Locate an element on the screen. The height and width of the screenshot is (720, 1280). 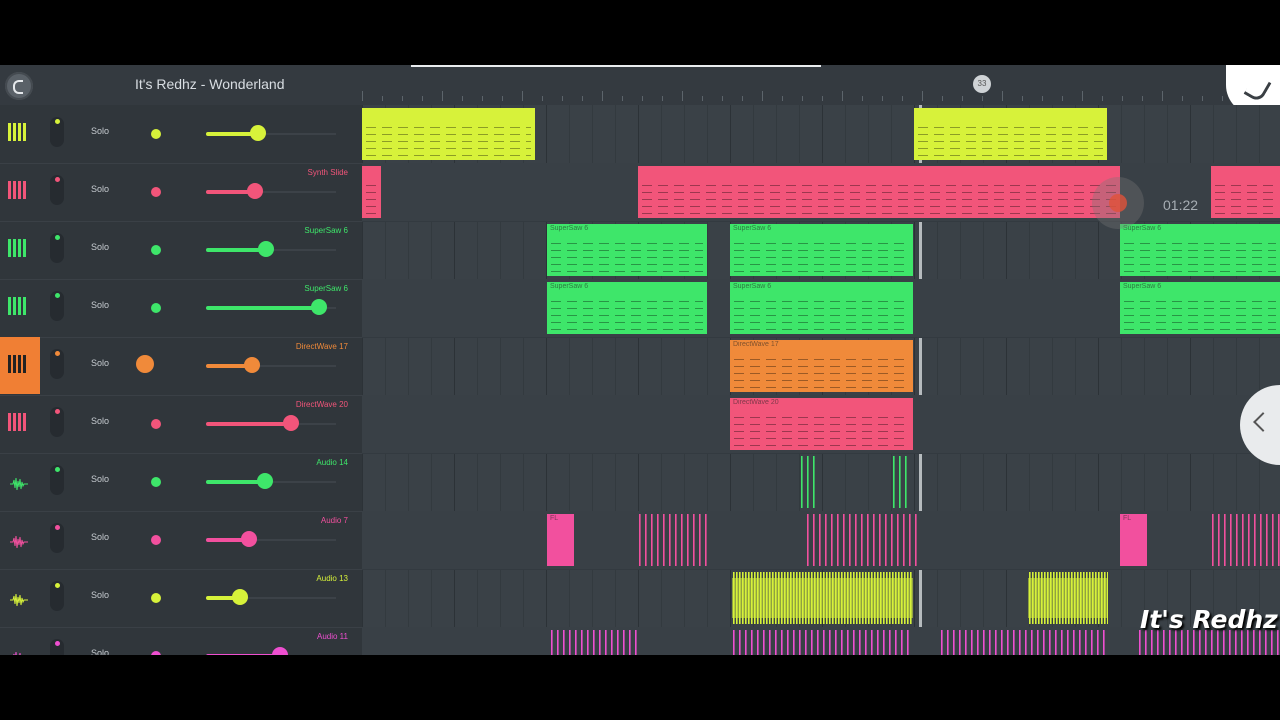
track-row: Solo is located at coordinates (181, 134).